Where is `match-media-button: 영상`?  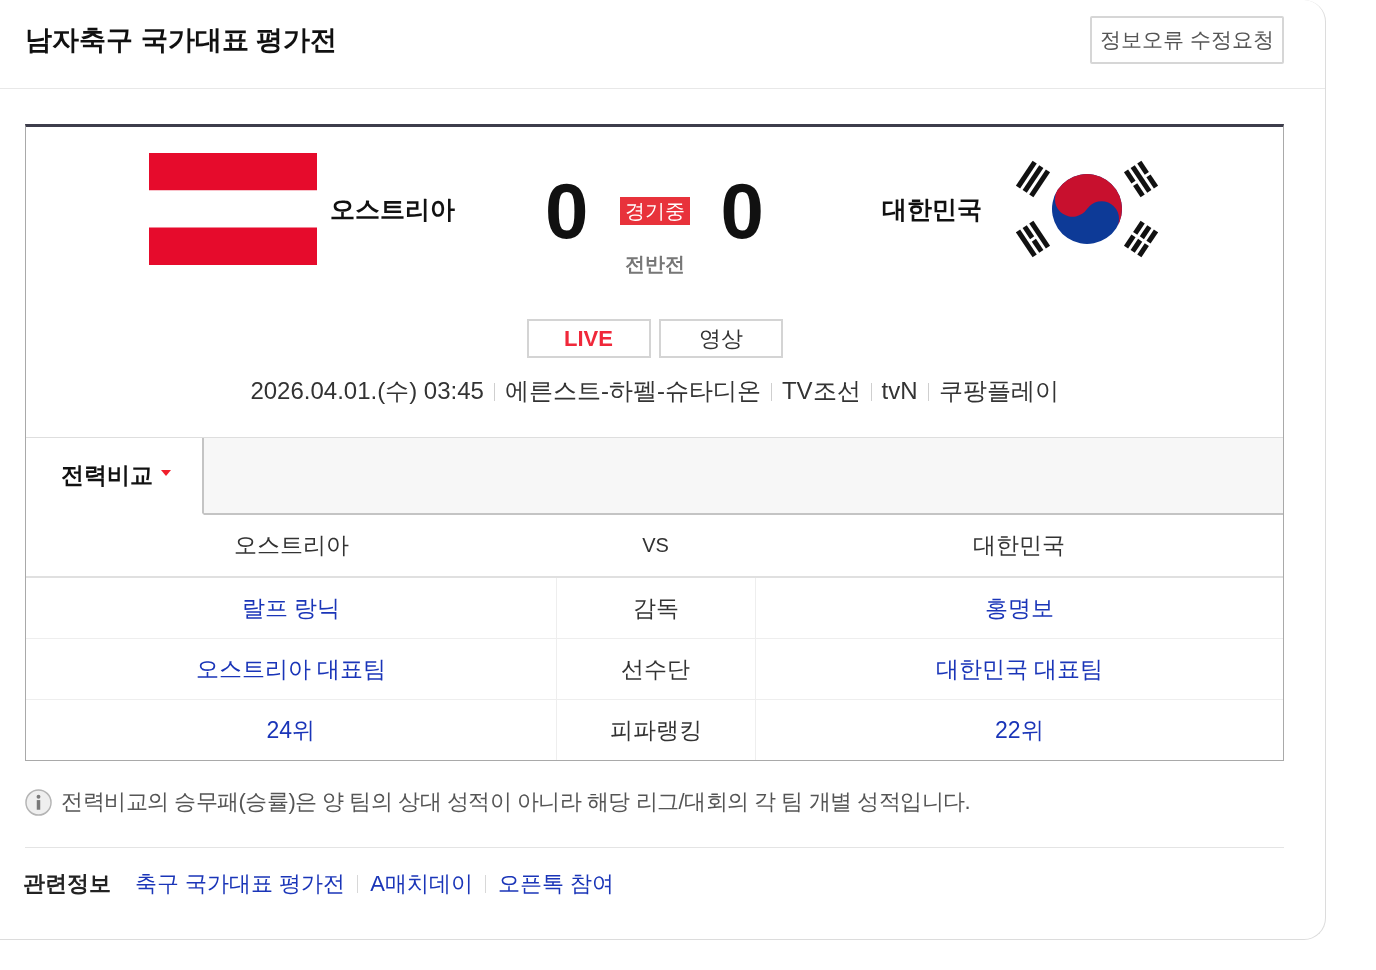
match-media-button: 영상 is located at coordinates (720, 338).